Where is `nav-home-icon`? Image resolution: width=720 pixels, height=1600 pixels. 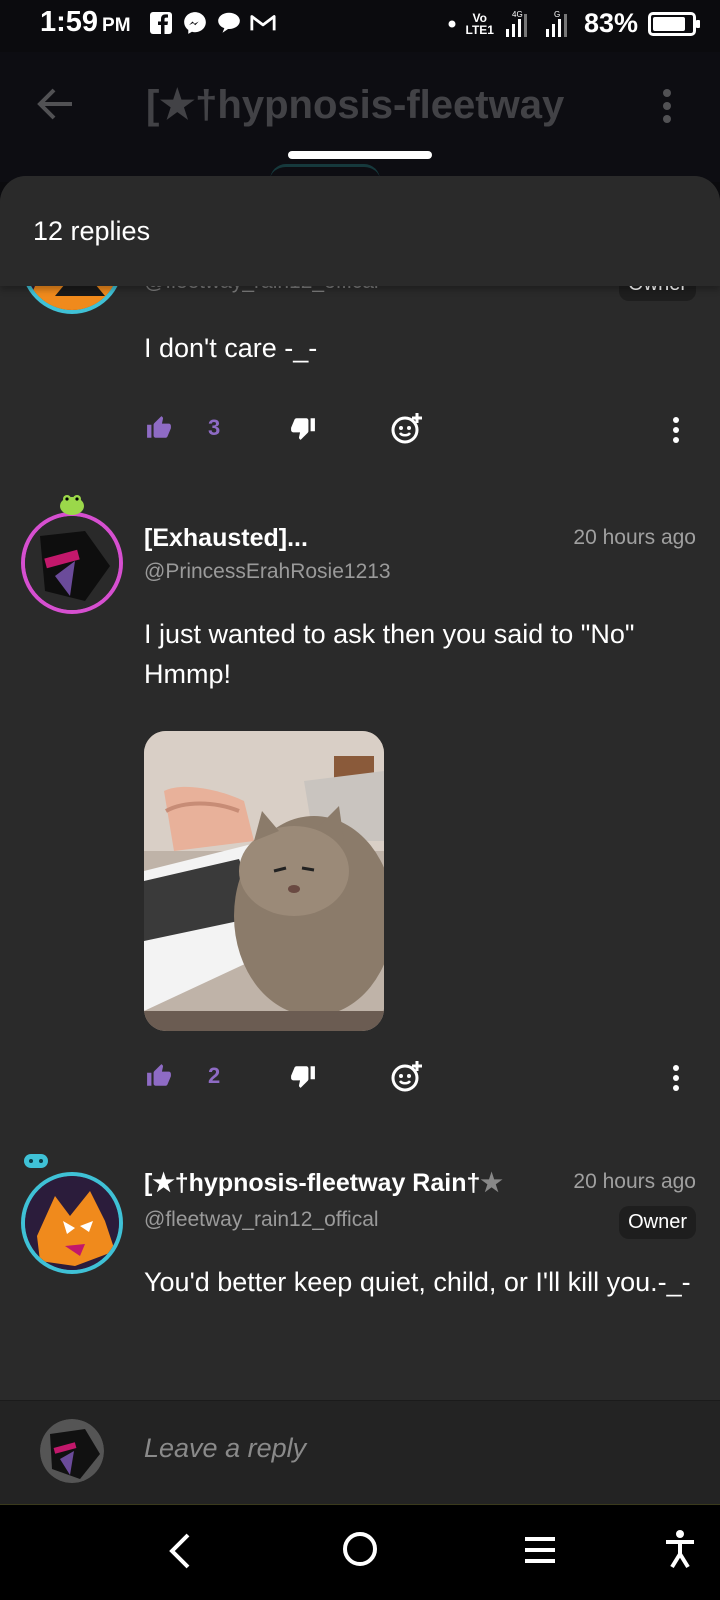 nav-home-icon is located at coordinates (360, 1549).